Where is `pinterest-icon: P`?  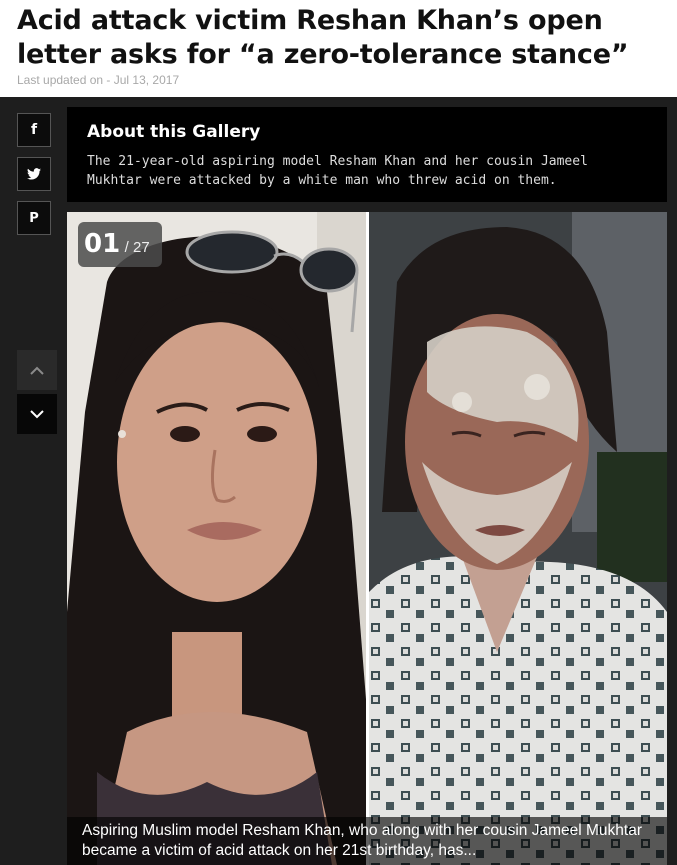
pinterest-icon: P is located at coordinates (34, 218).